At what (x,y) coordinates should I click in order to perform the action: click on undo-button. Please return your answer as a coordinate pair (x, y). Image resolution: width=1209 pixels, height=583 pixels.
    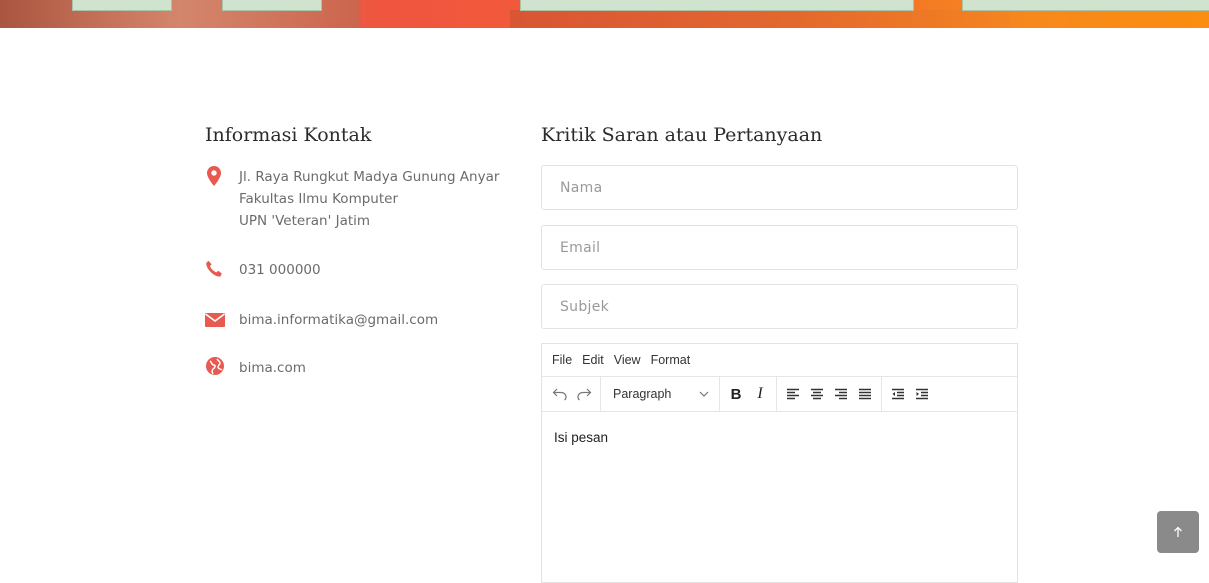
    Looking at the image, I should click on (560, 394).